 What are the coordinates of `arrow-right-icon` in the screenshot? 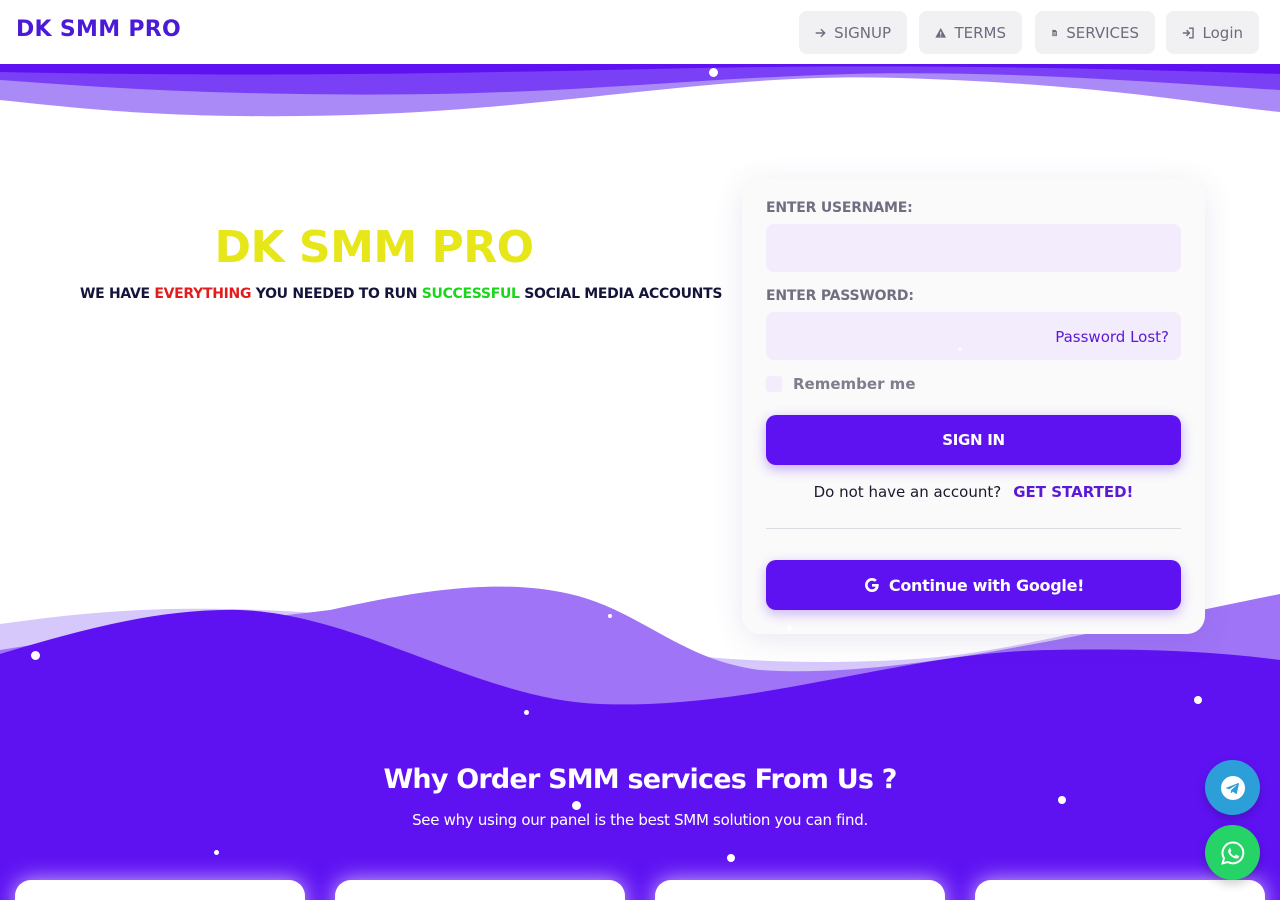 It's located at (820, 32).